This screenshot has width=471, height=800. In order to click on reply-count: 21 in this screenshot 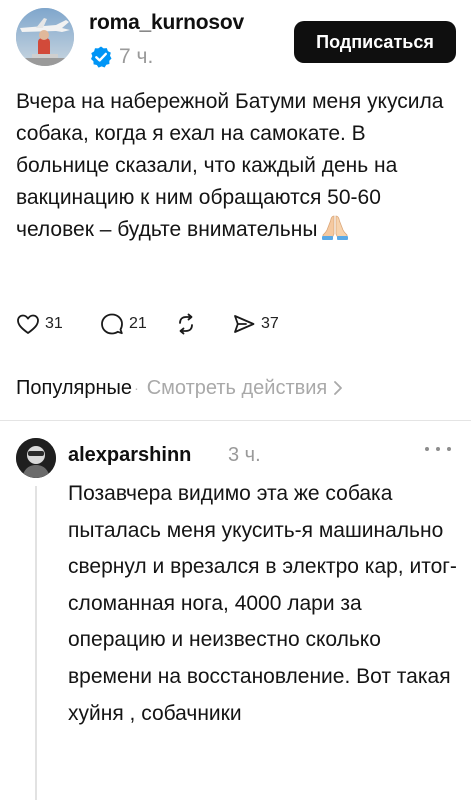, I will do `click(138, 323)`.